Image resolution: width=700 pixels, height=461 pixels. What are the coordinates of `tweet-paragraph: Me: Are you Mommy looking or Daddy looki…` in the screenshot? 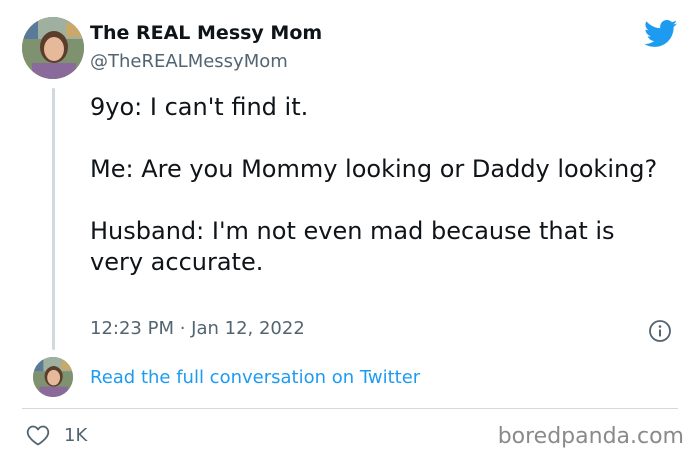 It's located at (374, 169).